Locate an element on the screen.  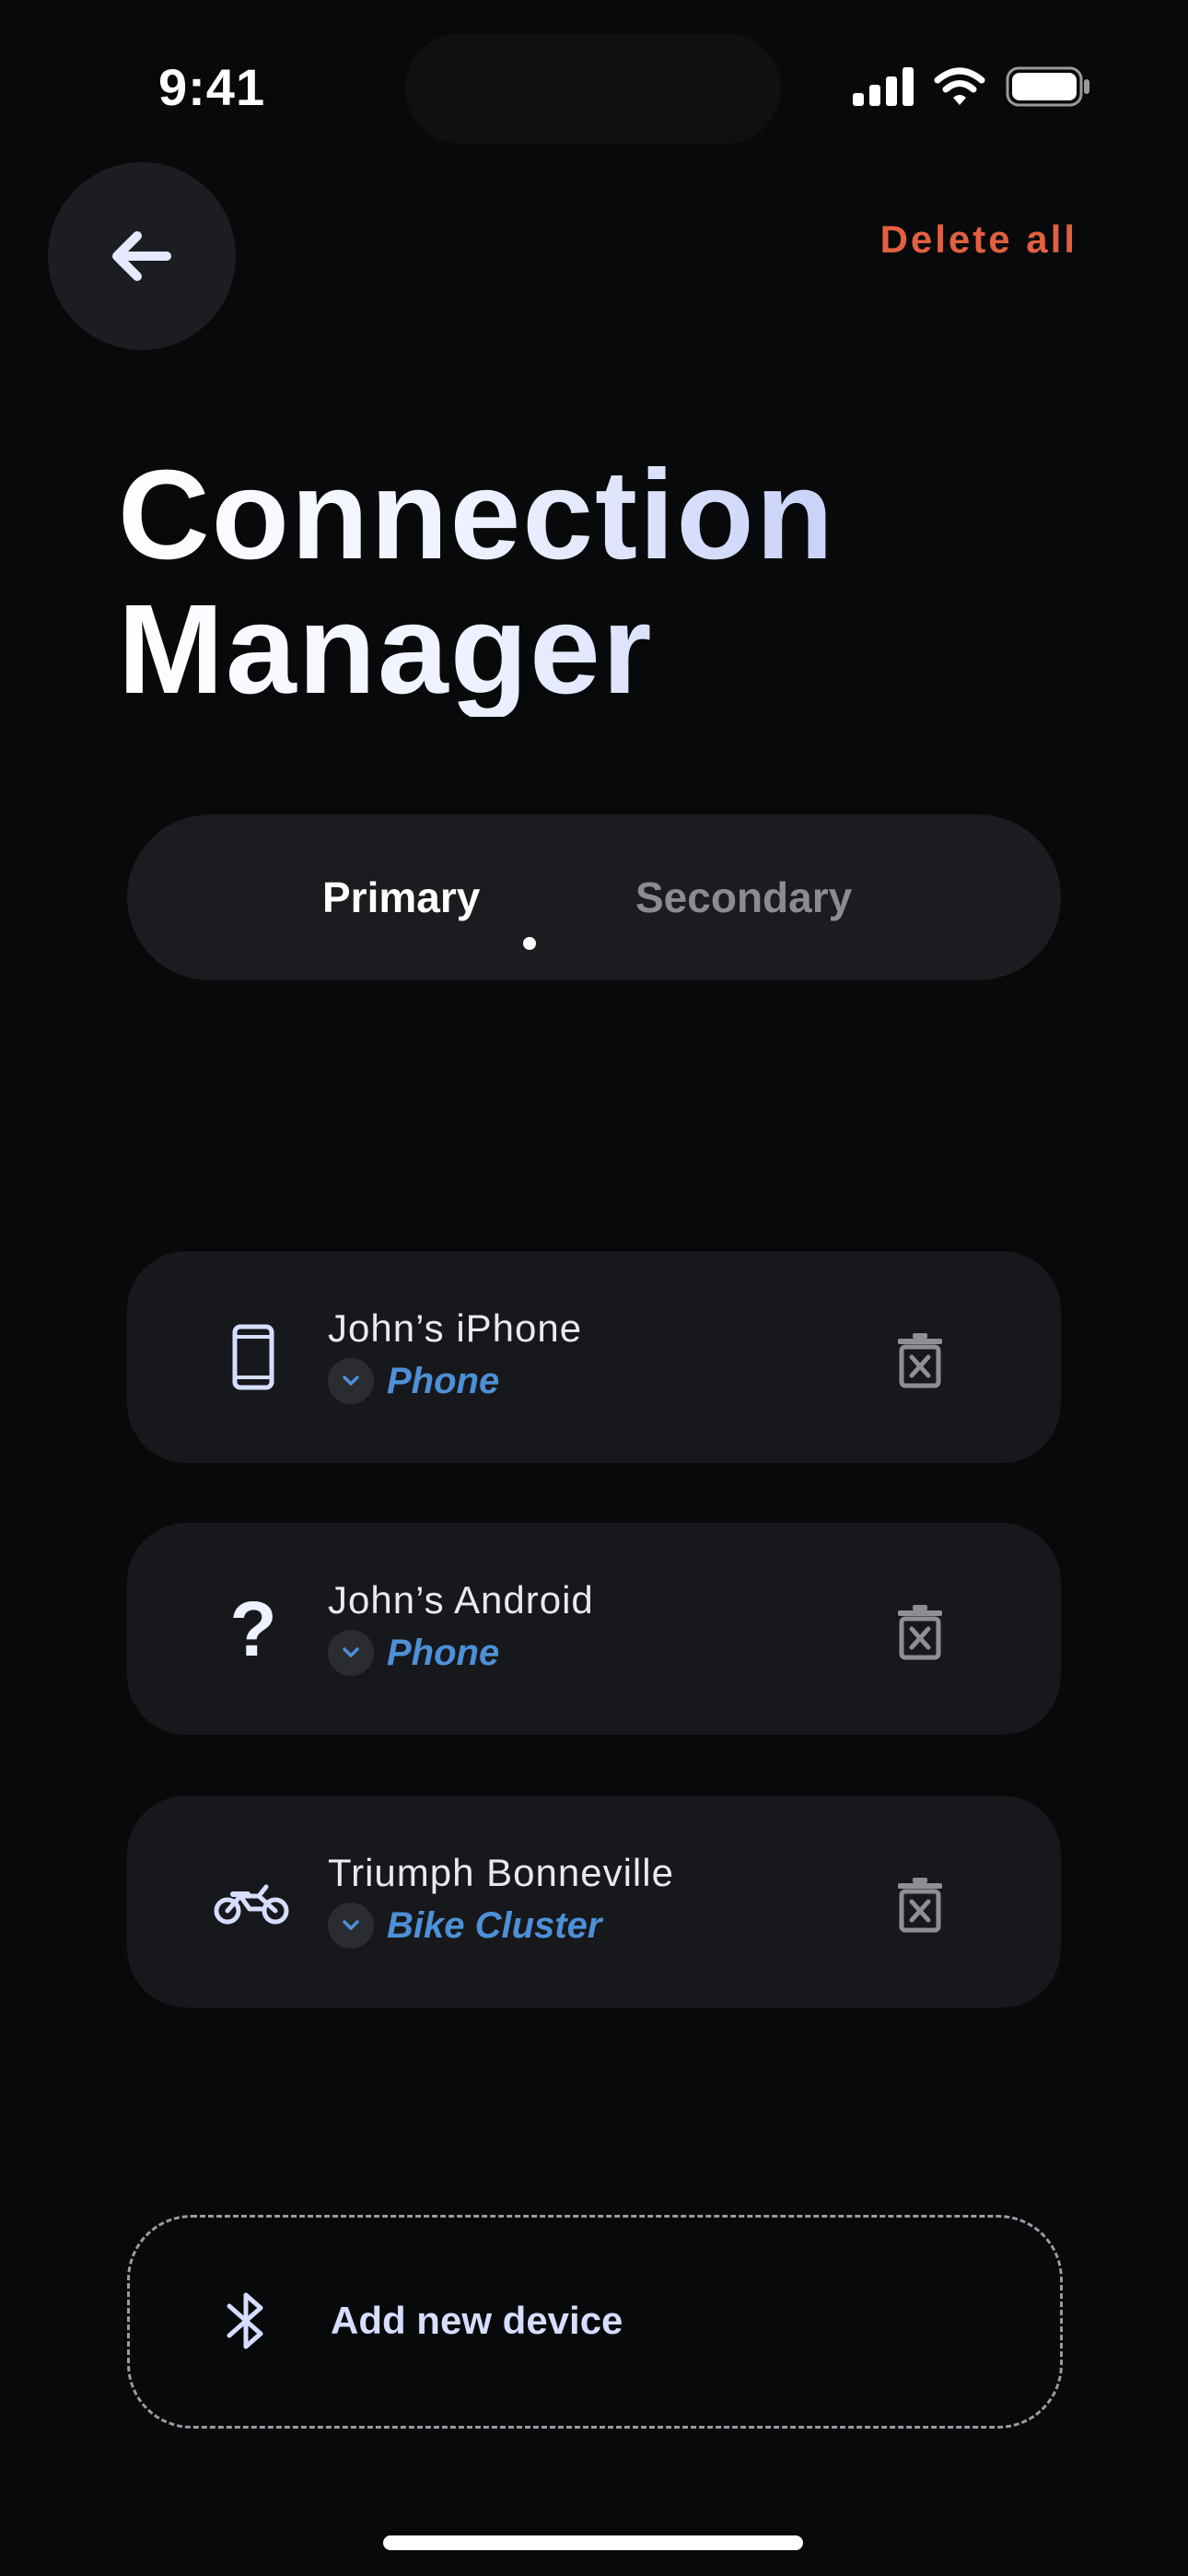
page-title-line-2: Manager is located at coordinates (386, 649).